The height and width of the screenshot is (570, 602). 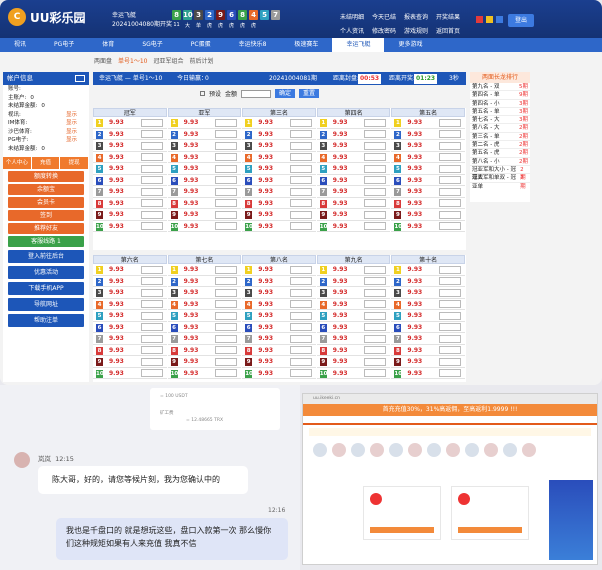 I want to click on side-ads, so click(x=571, y=520).